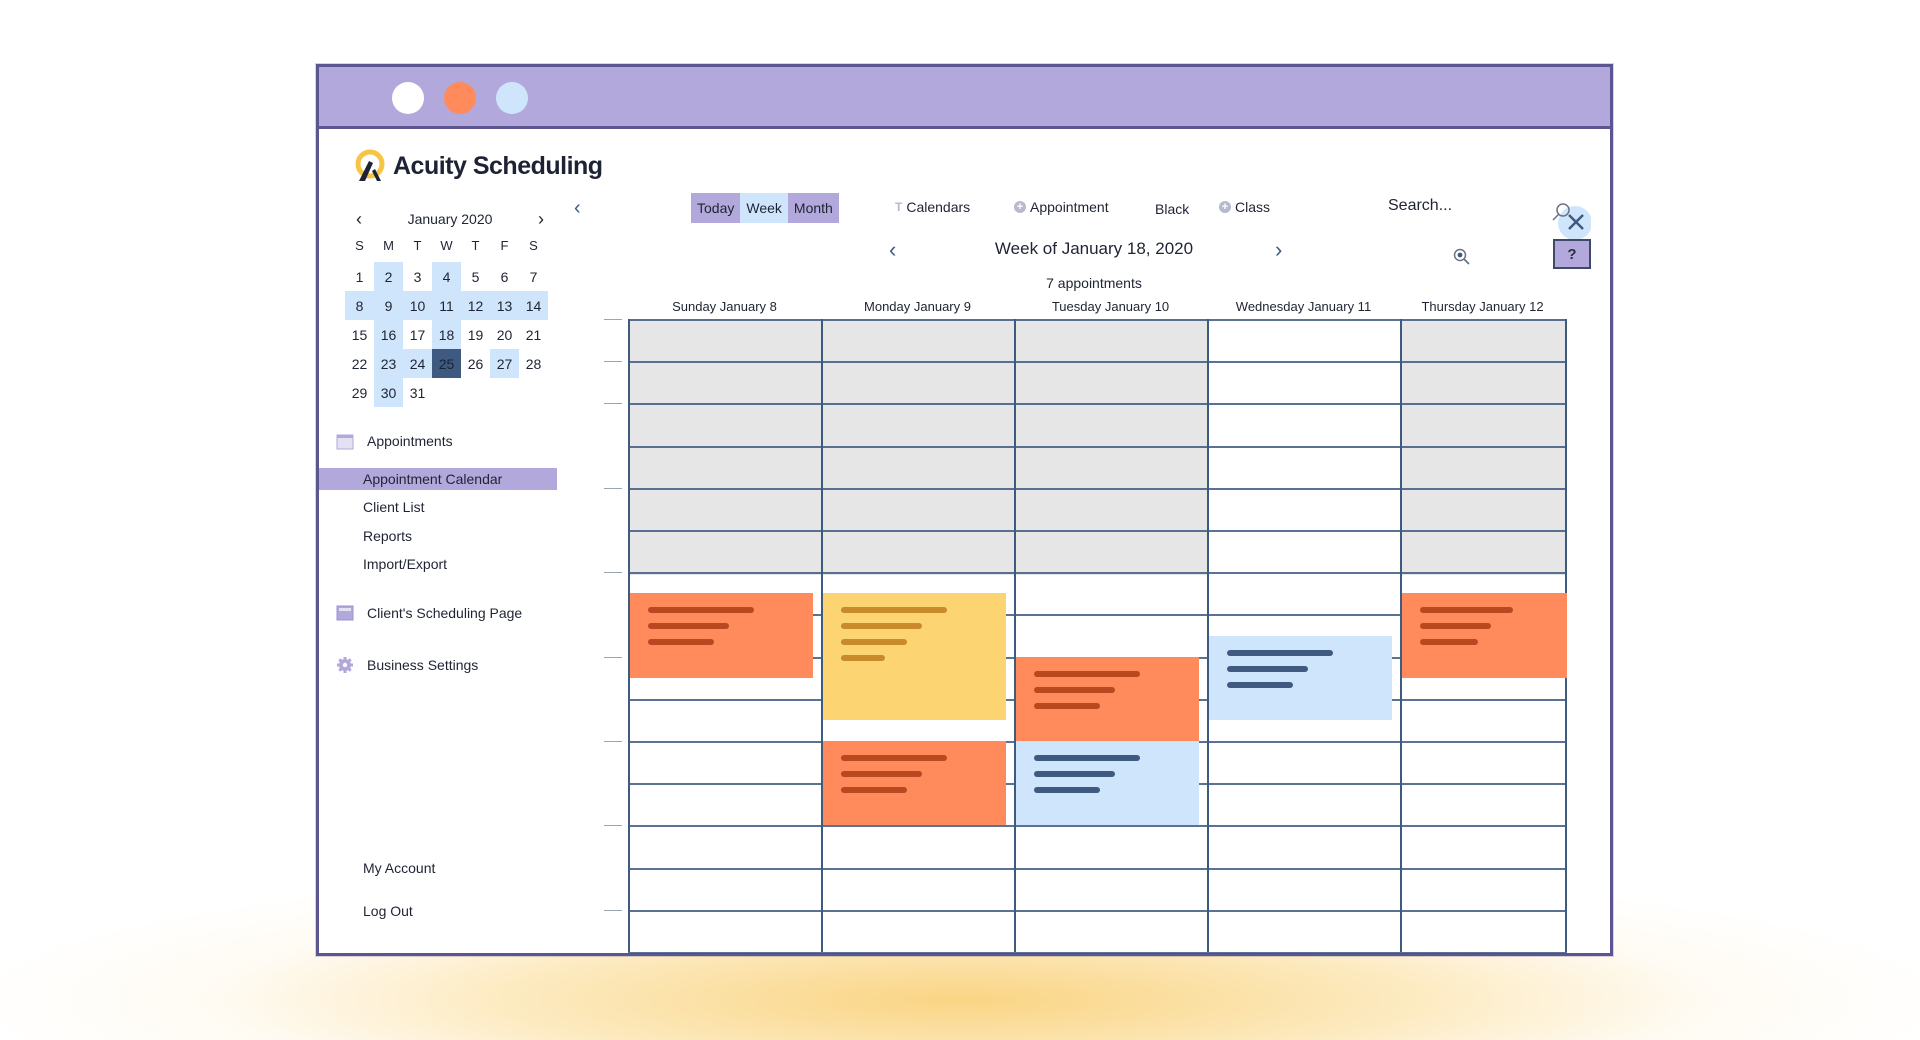 This screenshot has height=1040, width=1920. I want to click on sidebar-item-client-list: Client List, so click(438, 507).